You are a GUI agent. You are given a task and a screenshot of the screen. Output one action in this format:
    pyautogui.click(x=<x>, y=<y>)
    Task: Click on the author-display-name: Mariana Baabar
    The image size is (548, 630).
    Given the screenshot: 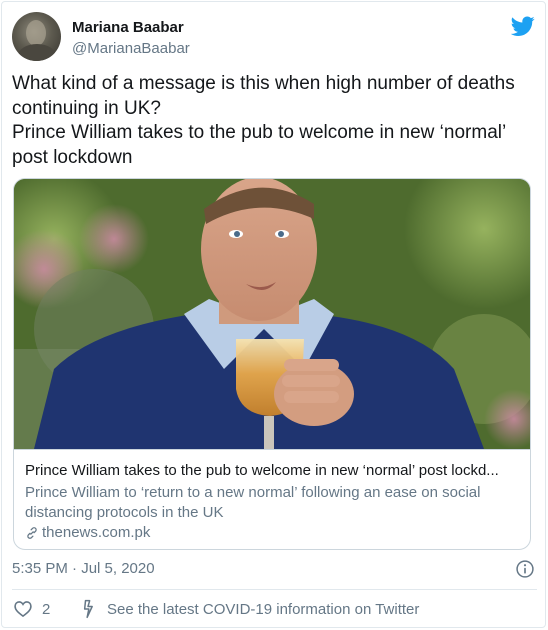 What is the action you would take?
    pyautogui.click(x=128, y=27)
    